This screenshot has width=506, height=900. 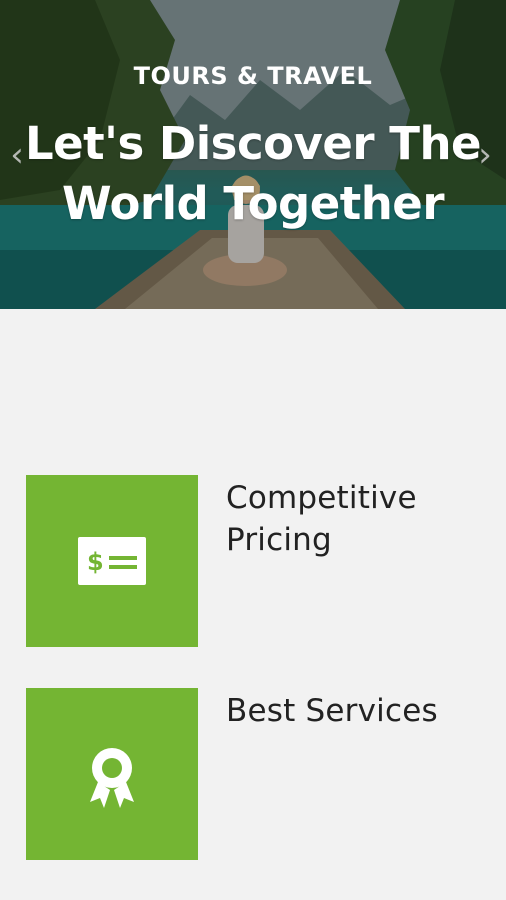 I want to click on feature-icon-tile, so click(x=112, y=774).